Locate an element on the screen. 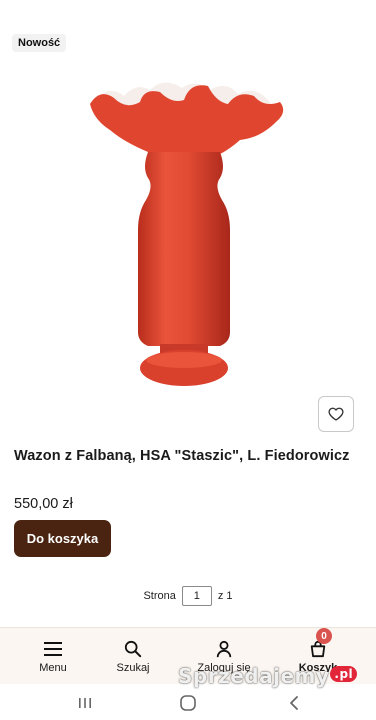 Image resolution: width=376 pixels, height=720 pixels. new-badge: Nowość is located at coordinates (39, 43).